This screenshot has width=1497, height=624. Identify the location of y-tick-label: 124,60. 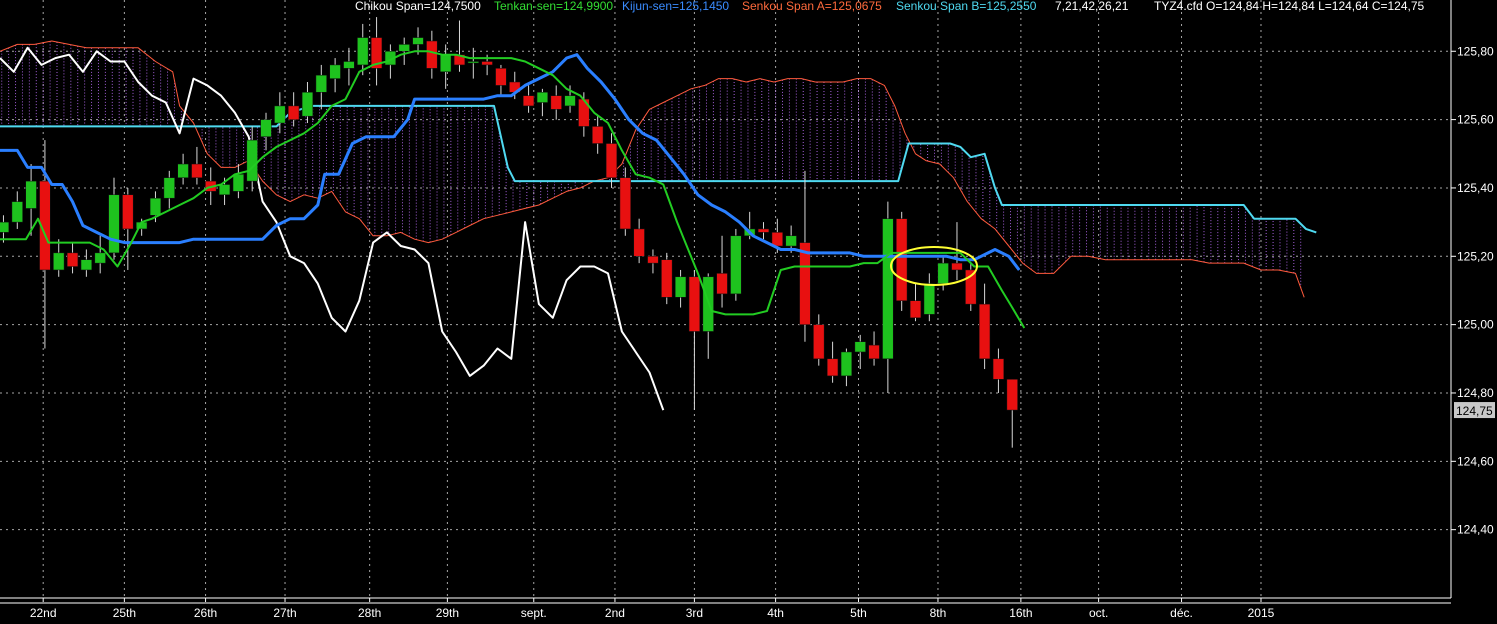
(1475, 461).